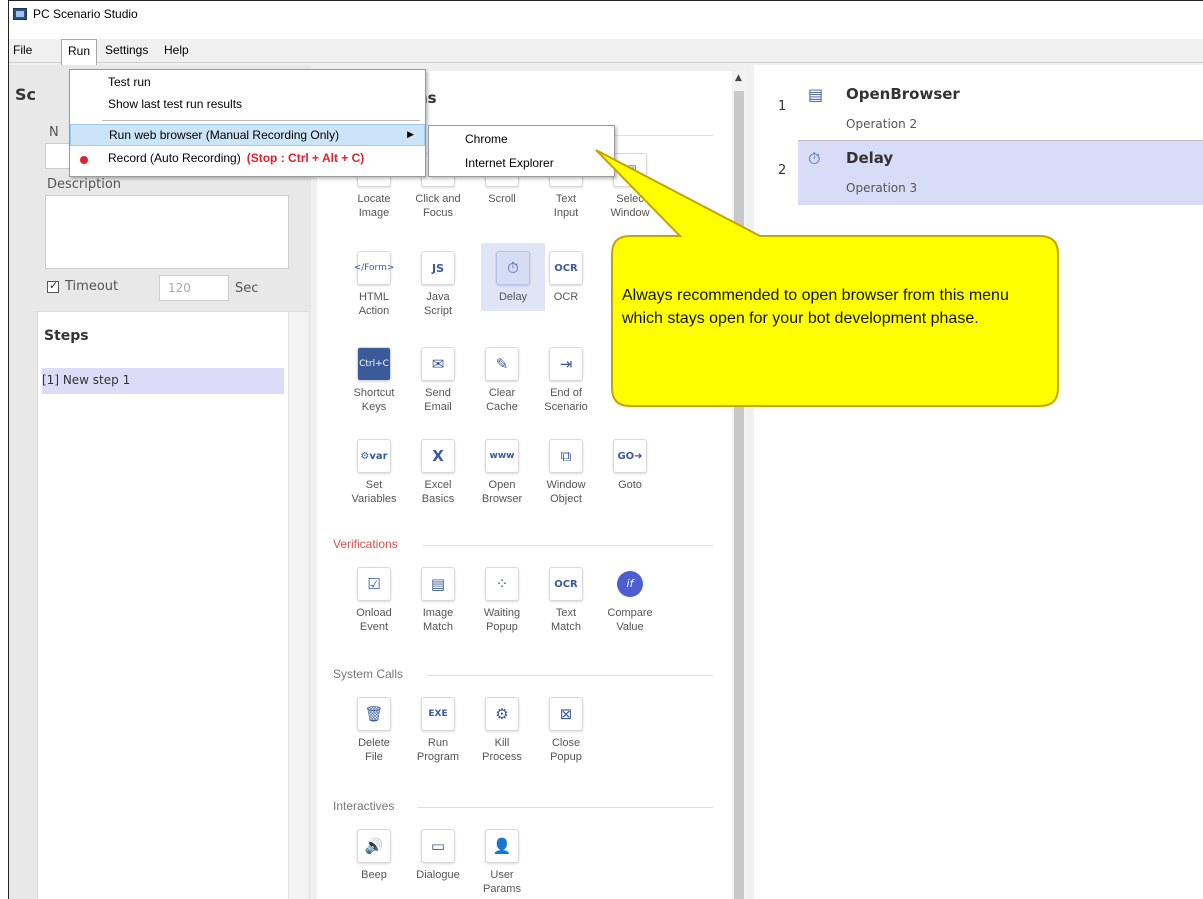  What do you see at coordinates (816, 94) in the screenshot?
I see `browser-www-icon: ▤` at bounding box center [816, 94].